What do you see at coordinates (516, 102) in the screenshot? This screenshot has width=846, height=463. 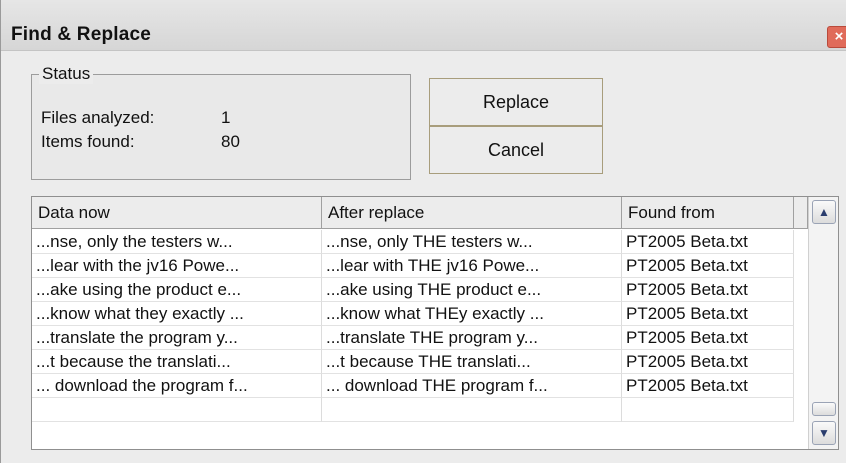 I see `replace-button: Replace` at bounding box center [516, 102].